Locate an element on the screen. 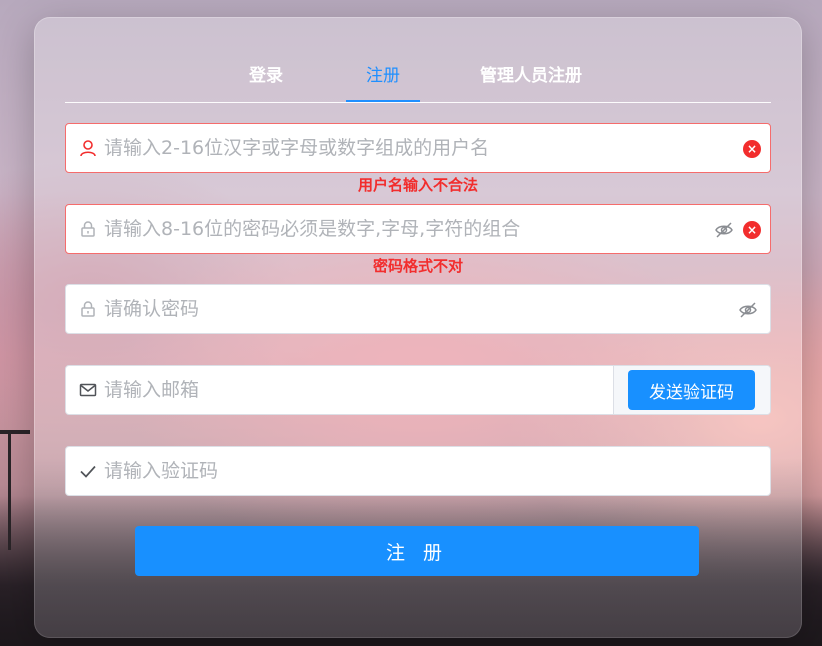 This screenshot has width=822, height=646. send-code-button: 发送验证码 is located at coordinates (691, 390).